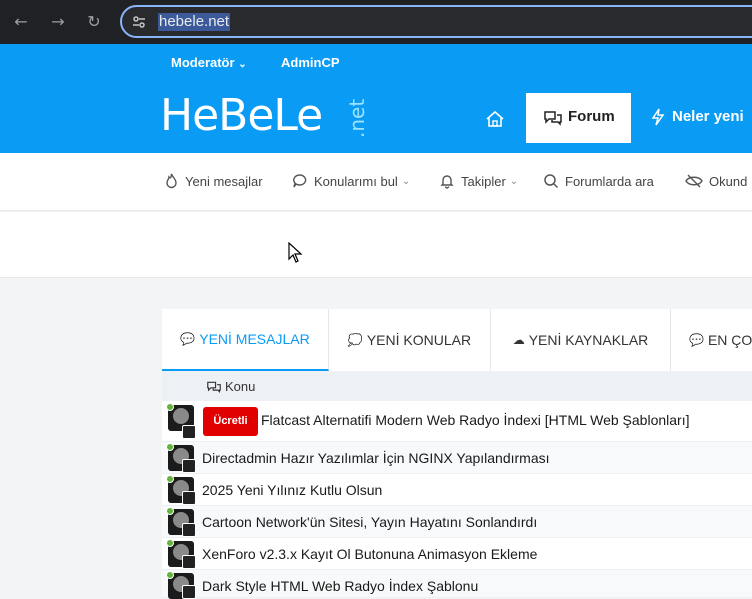 The height and width of the screenshot is (599, 752). I want to click on tab-new-threads-label: YENİ KONULAR, so click(419, 340).